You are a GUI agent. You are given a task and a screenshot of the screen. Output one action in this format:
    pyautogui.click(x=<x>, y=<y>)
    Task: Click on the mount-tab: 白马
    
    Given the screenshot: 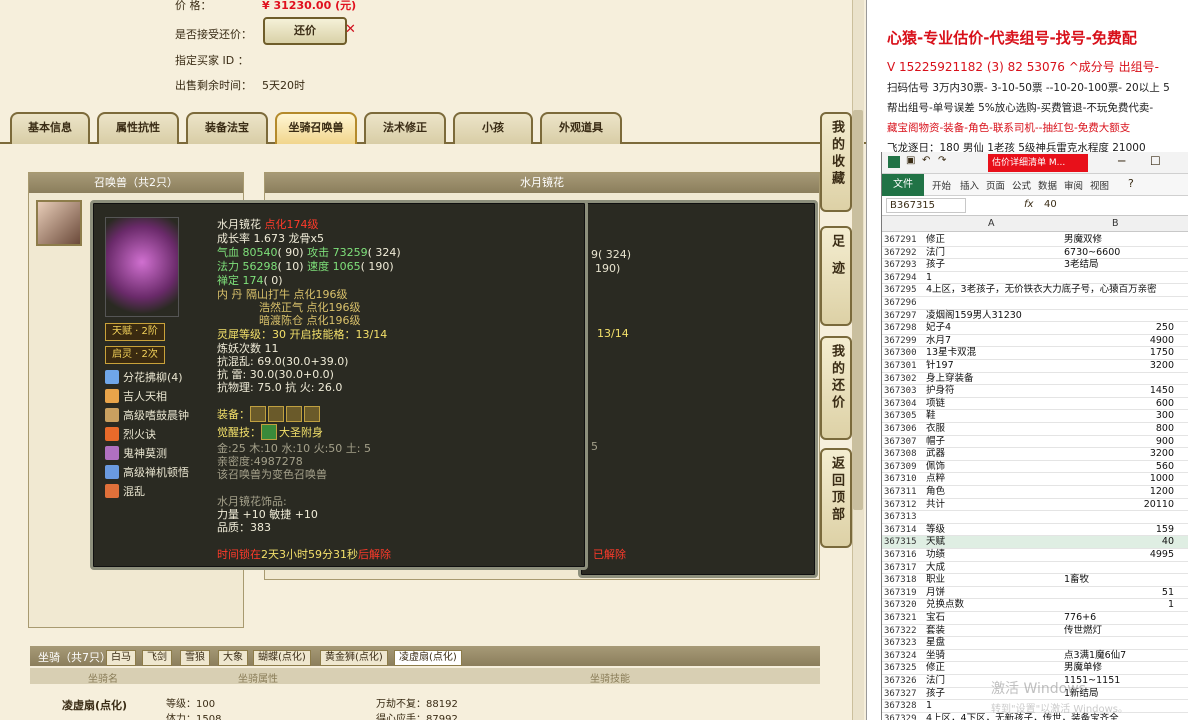 What is the action you would take?
    pyautogui.click(x=121, y=658)
    